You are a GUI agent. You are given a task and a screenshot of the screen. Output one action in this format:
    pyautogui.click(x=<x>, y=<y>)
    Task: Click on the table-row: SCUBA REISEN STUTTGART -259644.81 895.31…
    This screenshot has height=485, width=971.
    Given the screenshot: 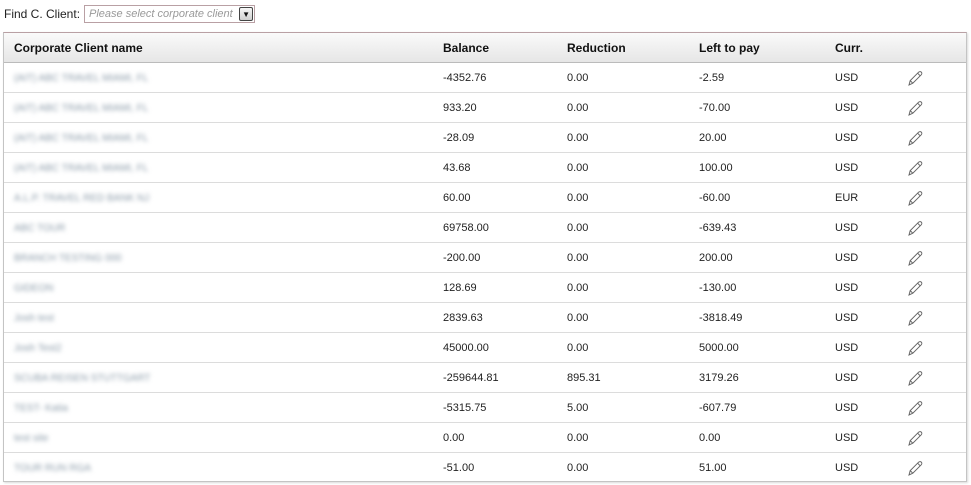 What is the action you would take?
    pyautogui.click(x=485, y=377)
    